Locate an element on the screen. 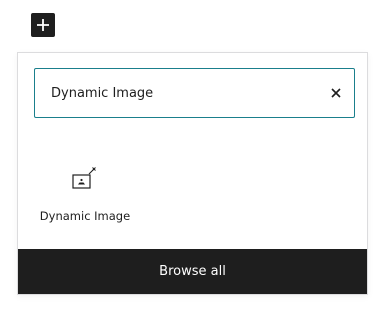 The height and width of the screenshot is (312, 385). add-block-toggle-button is located at coordinates (43, 25).